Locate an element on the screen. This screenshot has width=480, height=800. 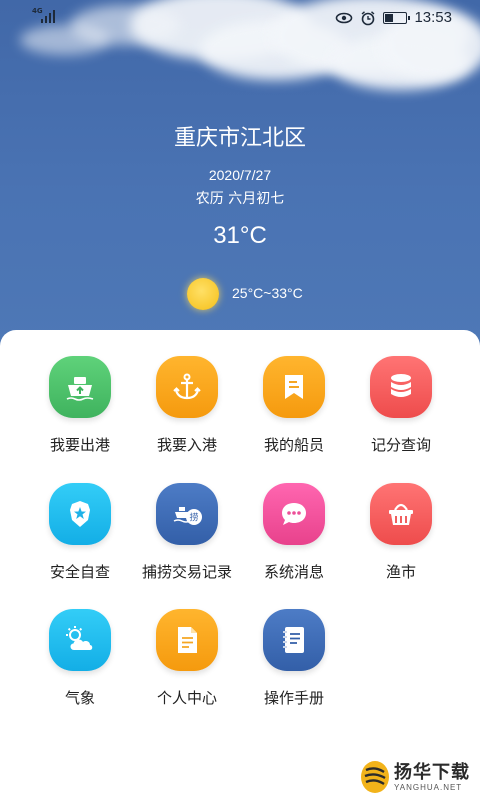
sun-icon is located at coordinates (203, 294).